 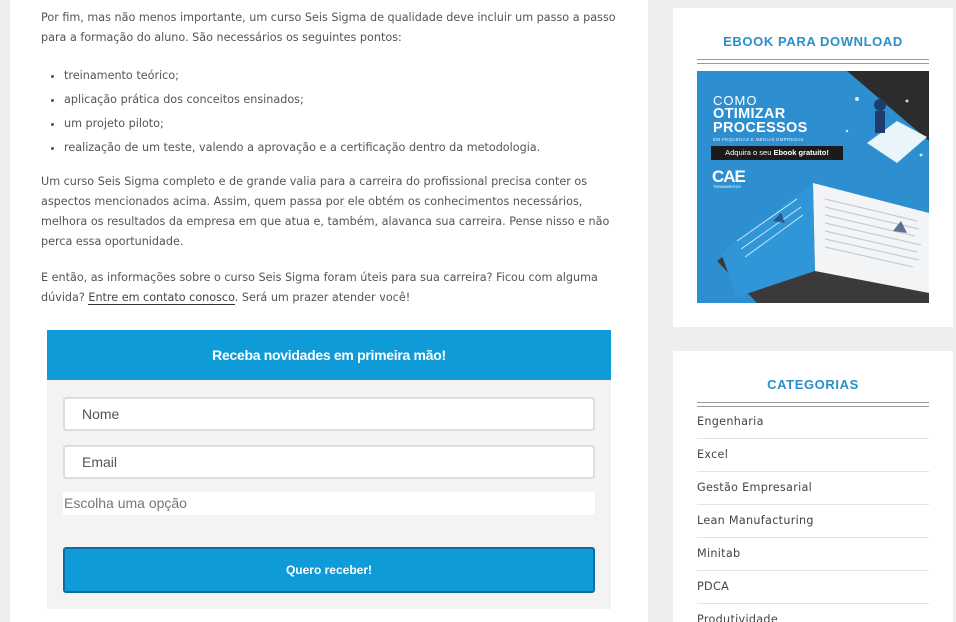 What do you see at coordinates (813, 554) in the screenshot?
I see `category-link-minitab: Minitab` at bounding box center [813, 554].